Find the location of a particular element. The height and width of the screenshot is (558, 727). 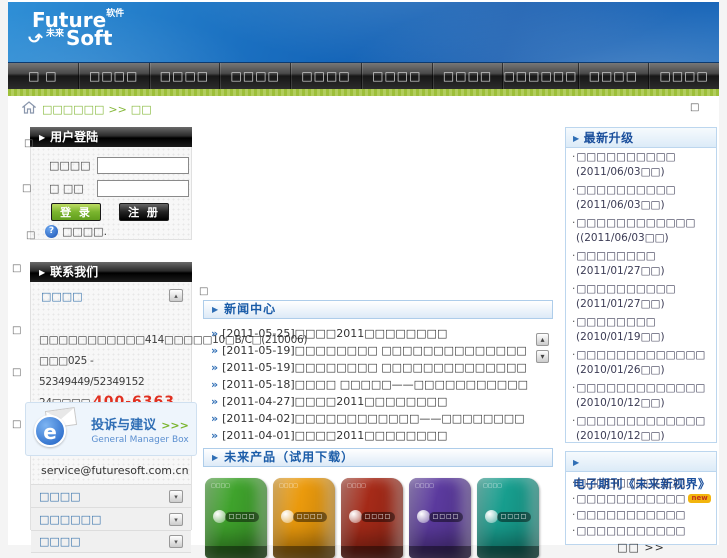

branch-accordion-0: □□□□ ▾ is located at coordinates (111, 495).